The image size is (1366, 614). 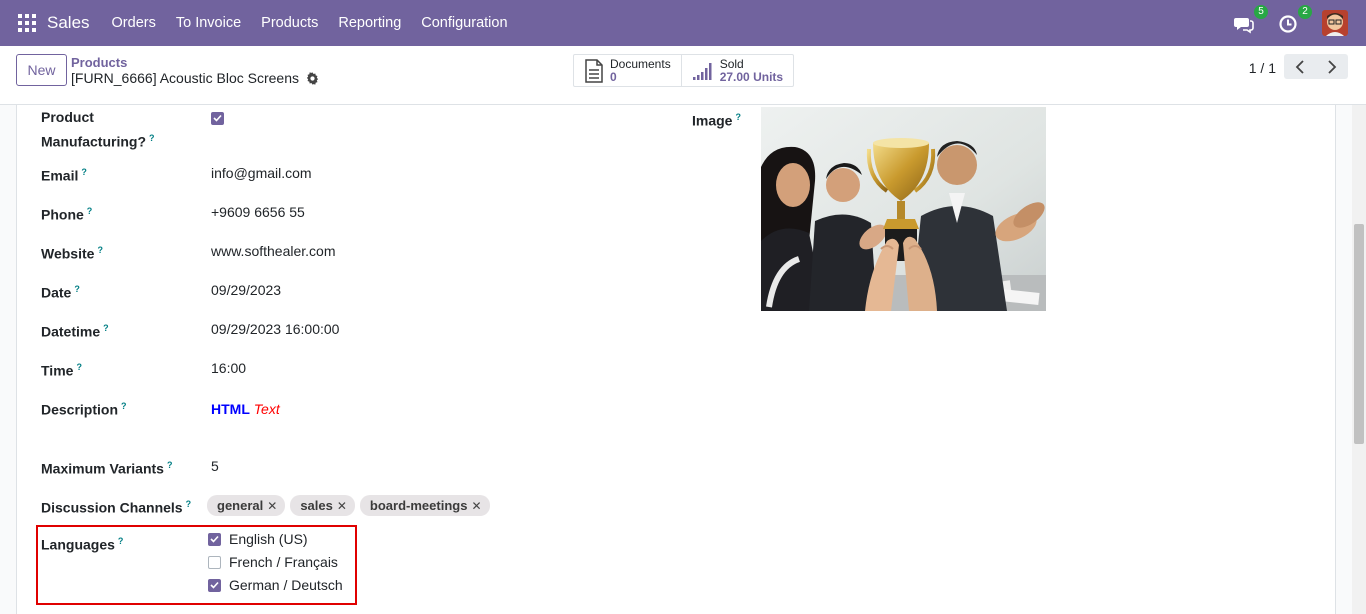 What do you see at coordinates (273, 251) in the screenshot?
I see `website-field: www.softhealer.com` at bounding box center [273, 251].